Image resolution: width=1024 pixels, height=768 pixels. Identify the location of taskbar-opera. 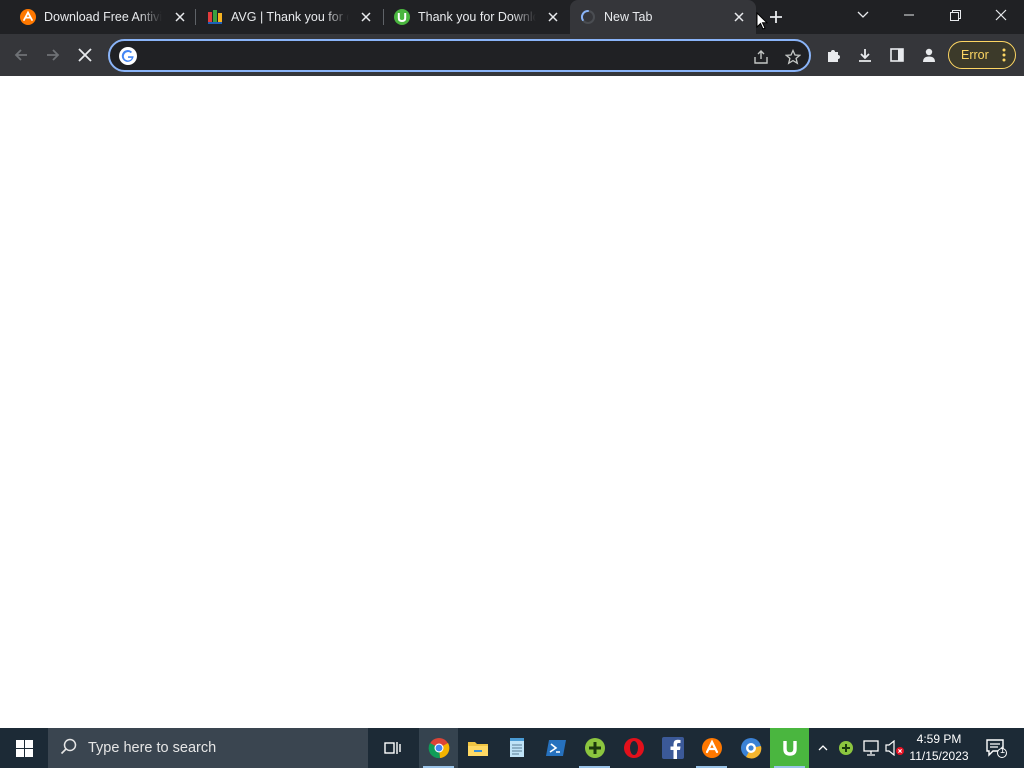
(633, 748).